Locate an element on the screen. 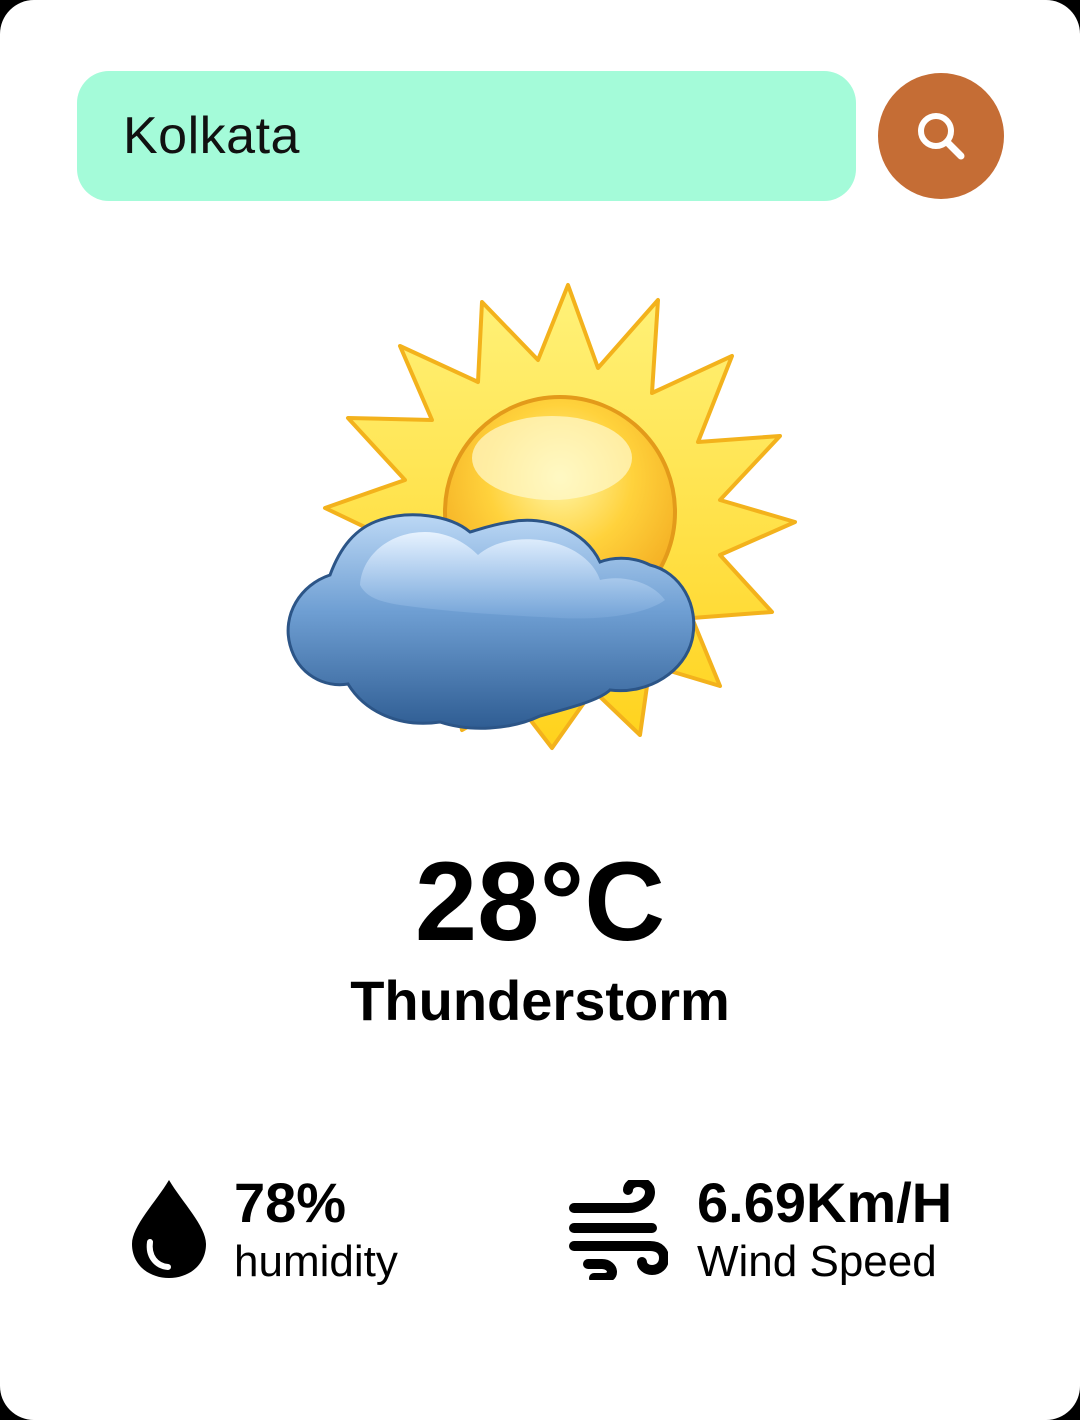 This screenshot has width=1080, height=1420. wind-value: 6.69Km/H is located at coordinates (825, 1202).